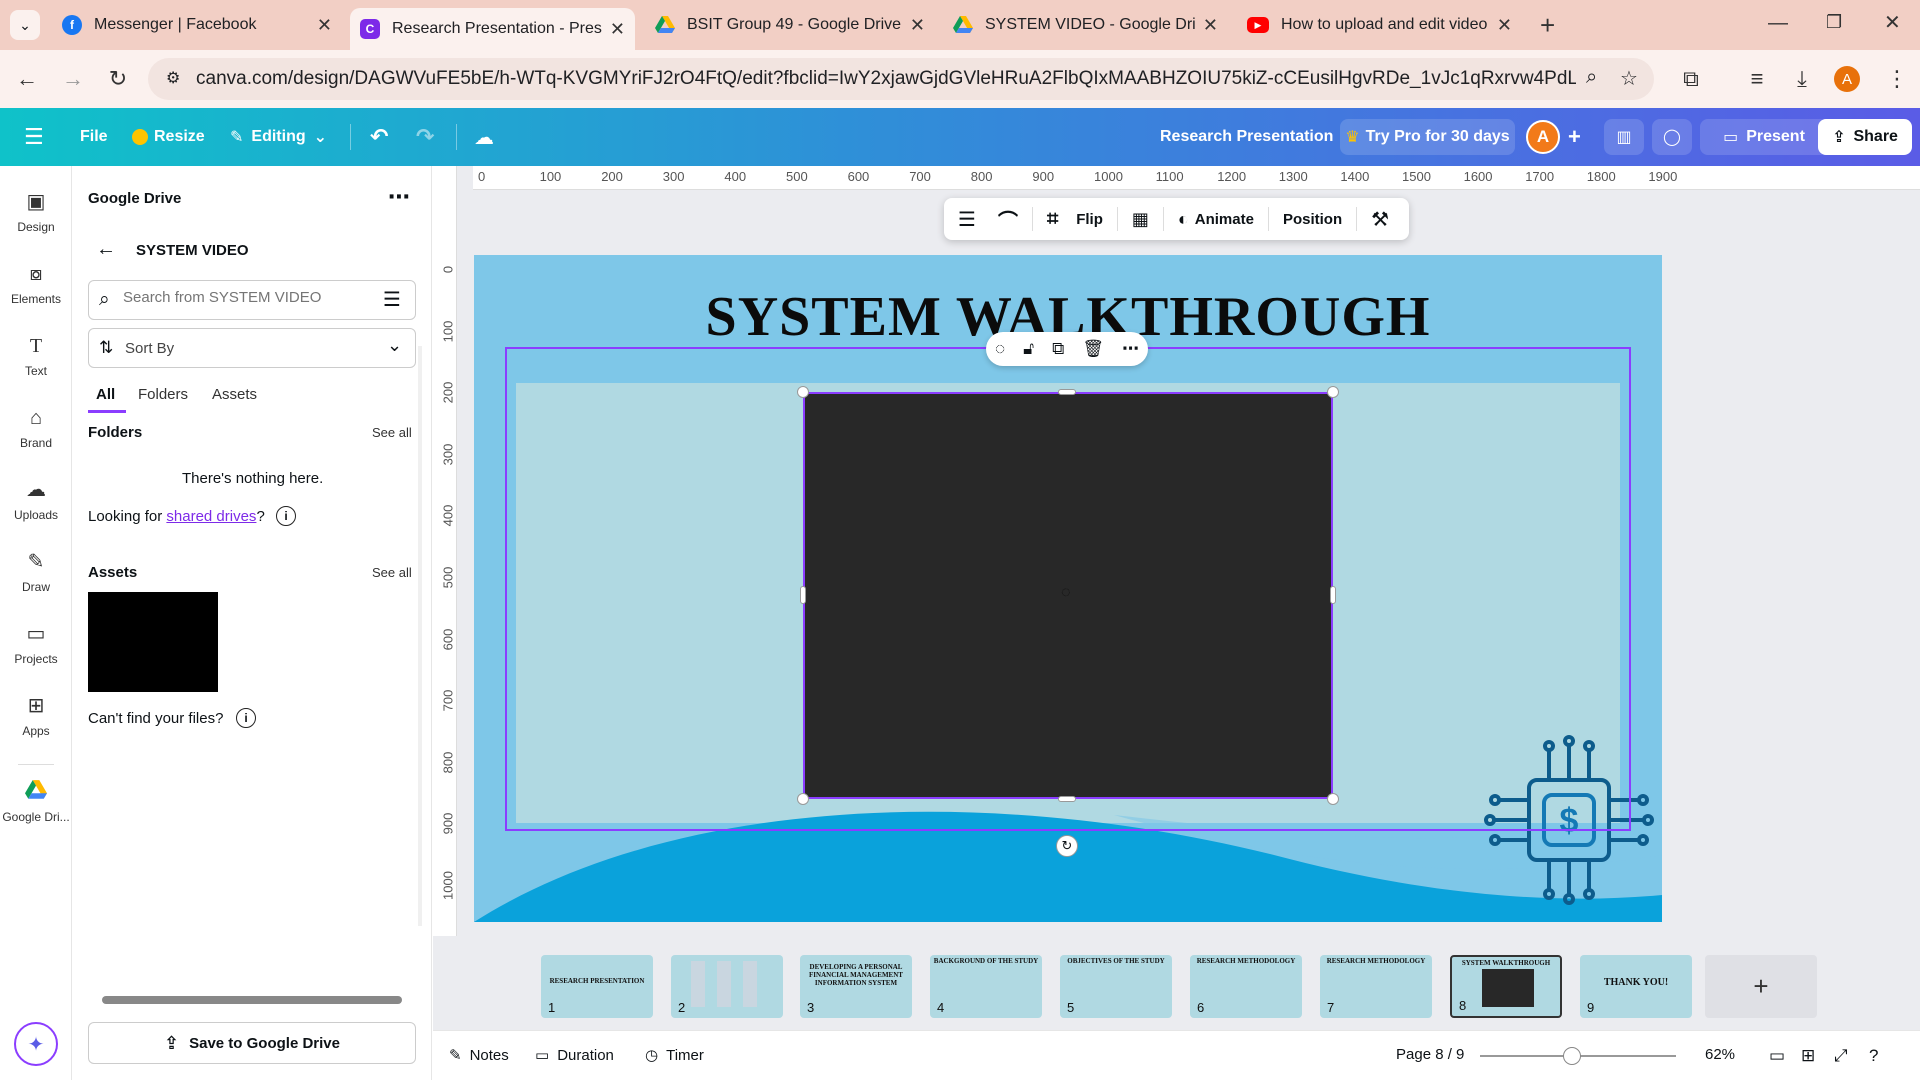 This screenshot has height=1080, width=1920. I want to click on page-thumbnail-7: RESEARCH METHODOLOGY 7, so click(1376, 986).